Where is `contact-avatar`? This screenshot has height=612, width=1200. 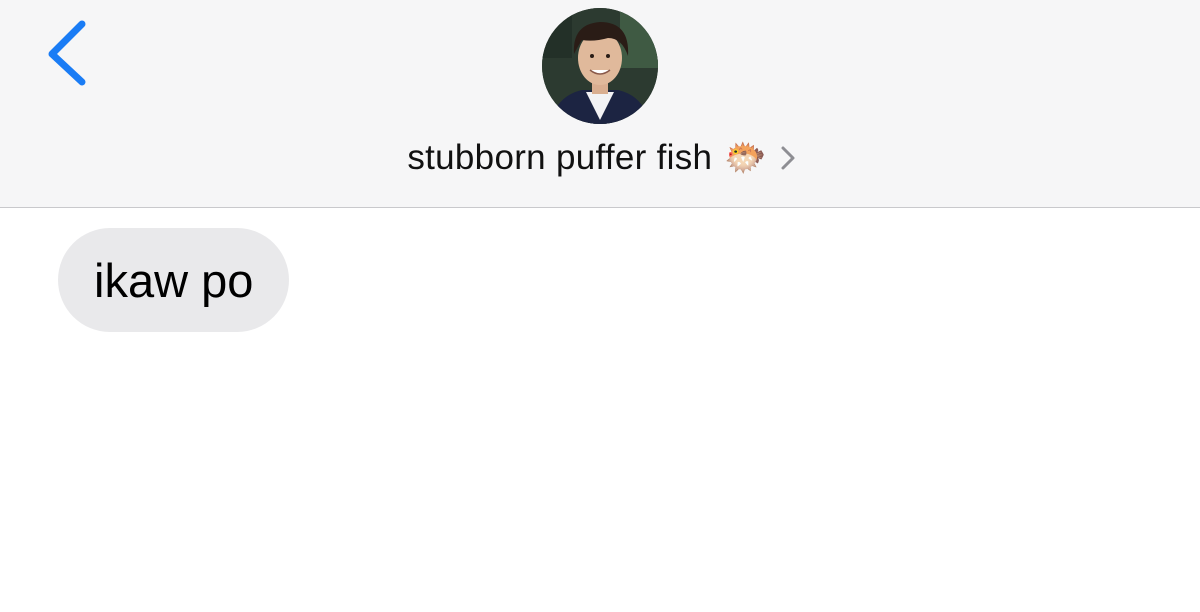 contact-avatar is located at coordinates (600, 66).